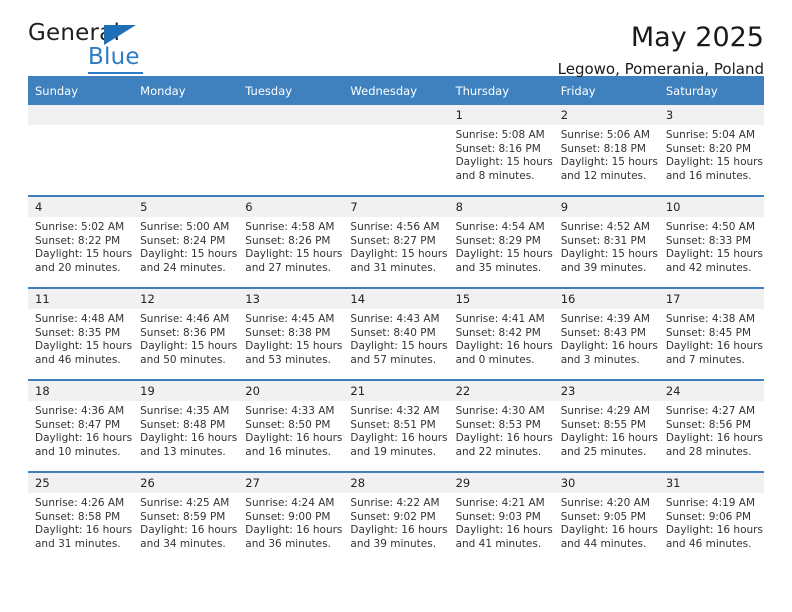  Describe the element at coordinates (498, 424) in the screenshot. I see `sunset-text: Sunset: 8:53 PM` at that location.